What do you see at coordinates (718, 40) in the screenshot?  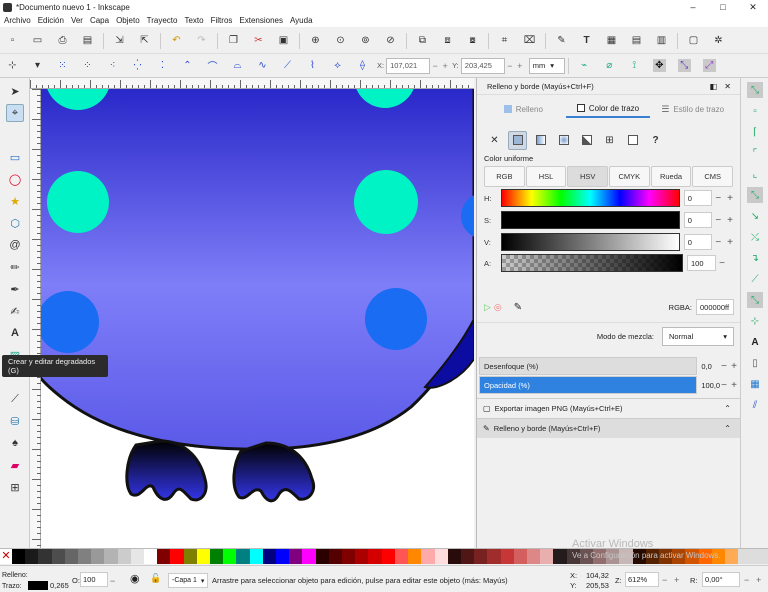 I see `preferences-icon: ✲` at bounding box center [718, 40].